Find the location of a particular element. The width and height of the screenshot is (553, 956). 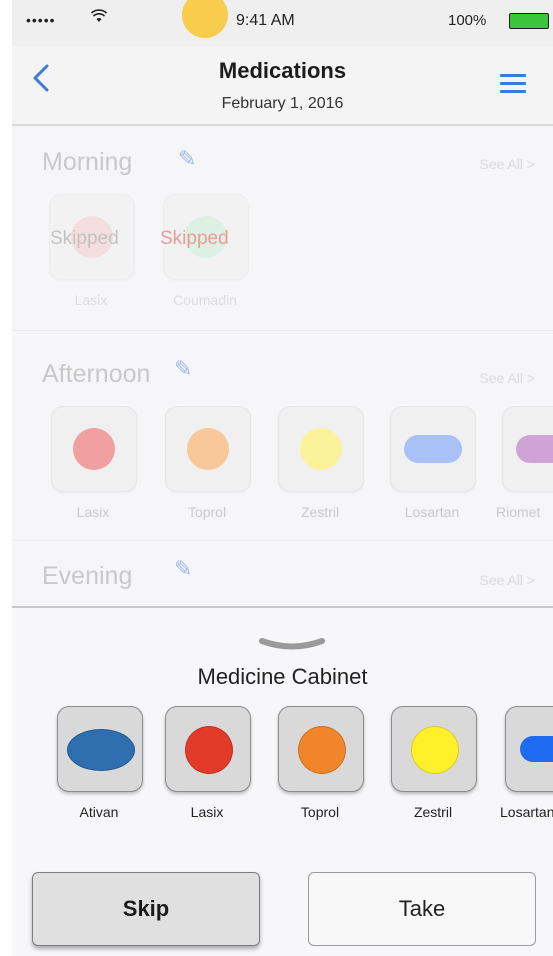

medicine-cabinet-title: Medicine Cabinet is located at coordinates (282, 676).